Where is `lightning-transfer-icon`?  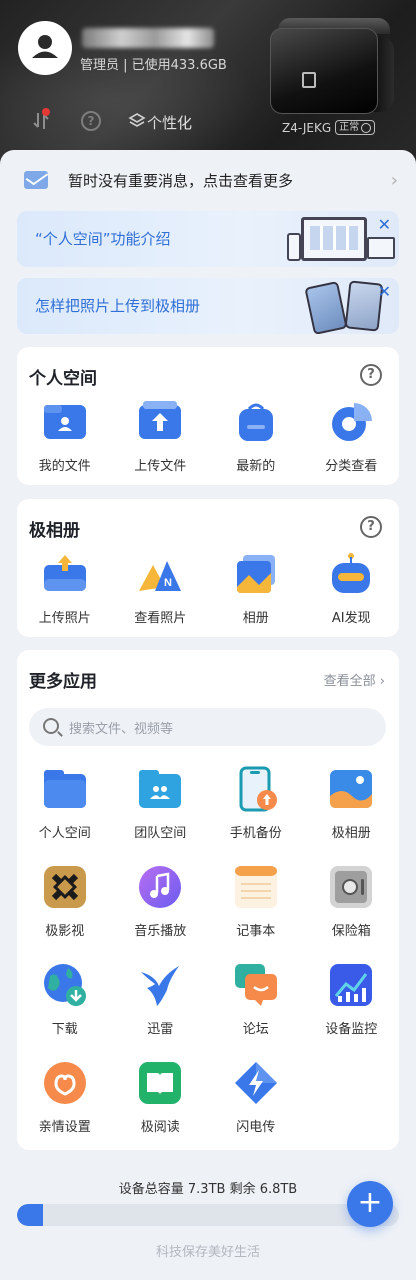 lightning-transfer-icon is located at coordinates (256, 1083).